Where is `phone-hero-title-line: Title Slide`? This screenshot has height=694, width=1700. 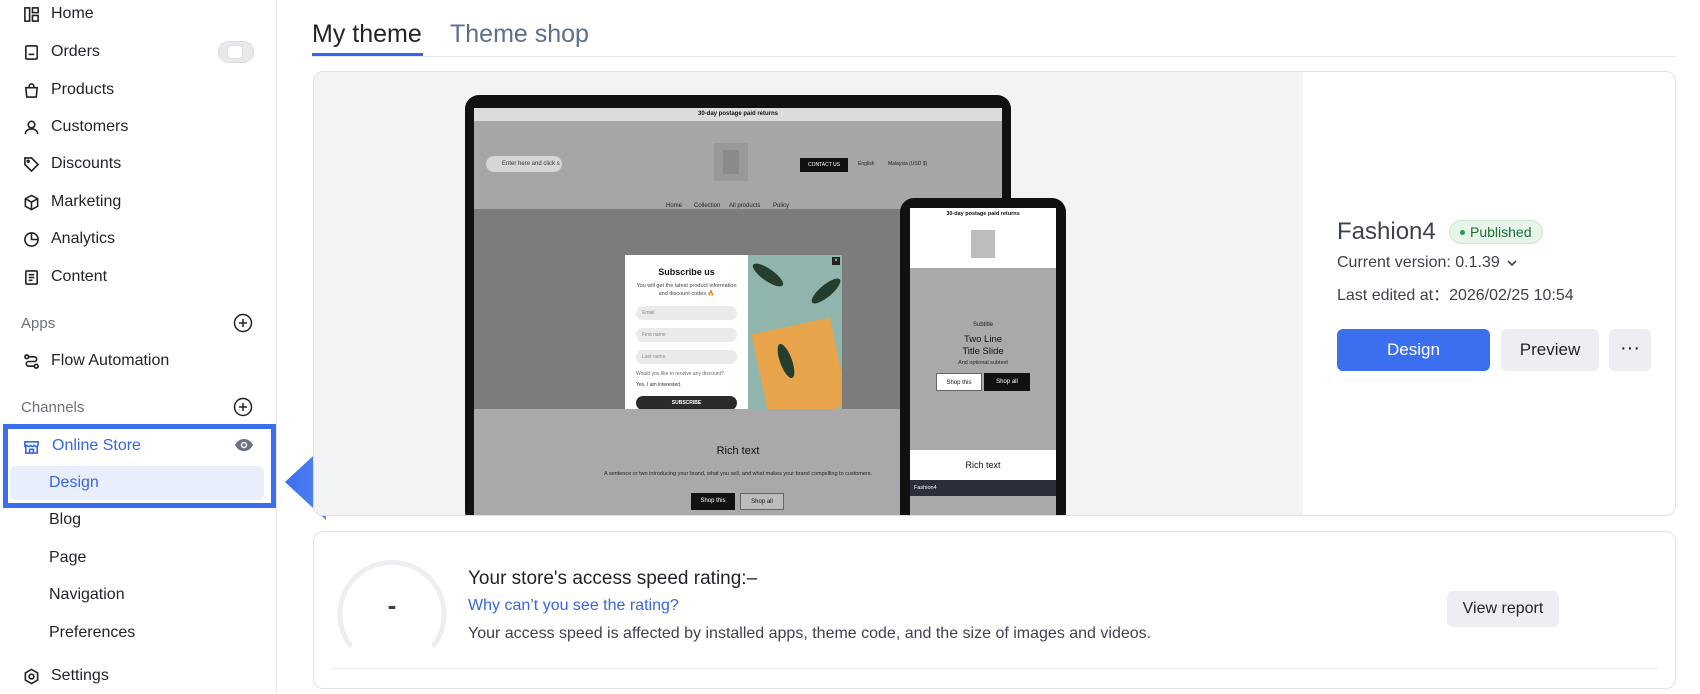 phone-hero-title-line: Title Slide is located at coordinates (983, 351).